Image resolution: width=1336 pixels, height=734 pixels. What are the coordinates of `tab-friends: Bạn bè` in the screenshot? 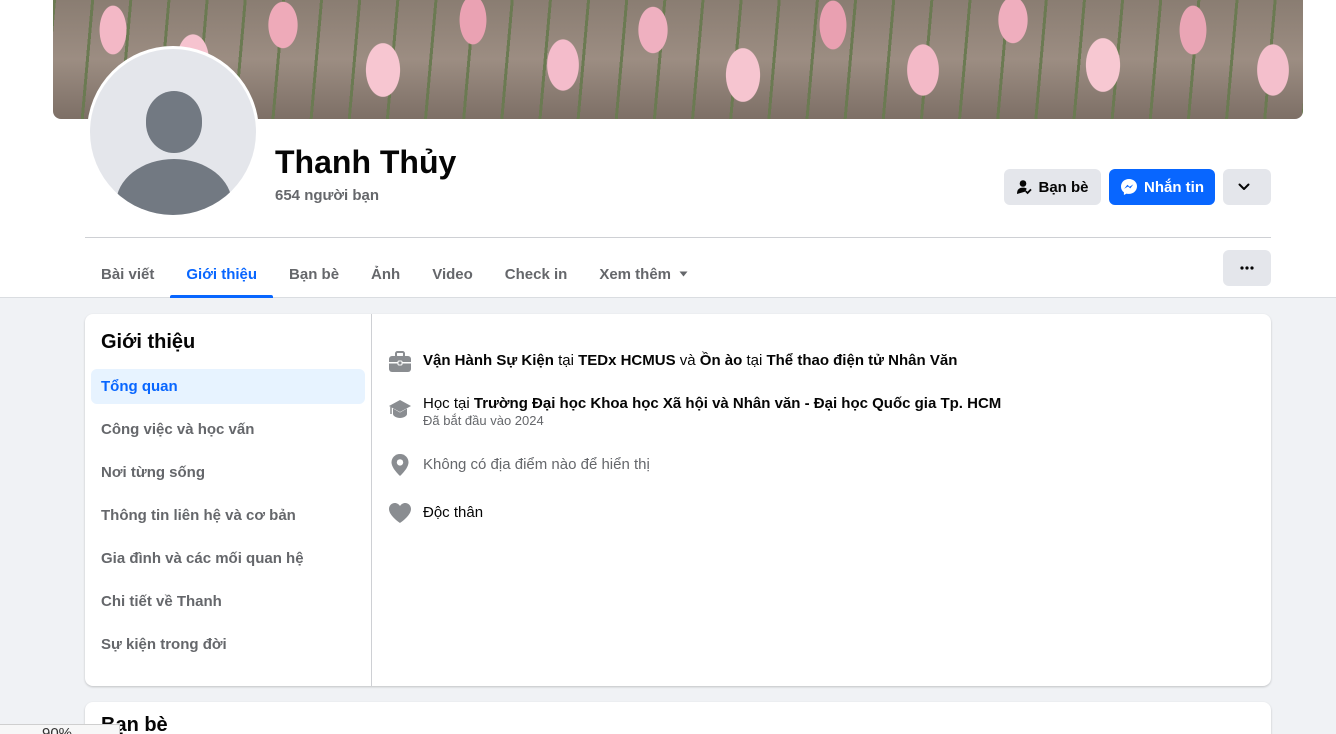 It's located at (314, 274).